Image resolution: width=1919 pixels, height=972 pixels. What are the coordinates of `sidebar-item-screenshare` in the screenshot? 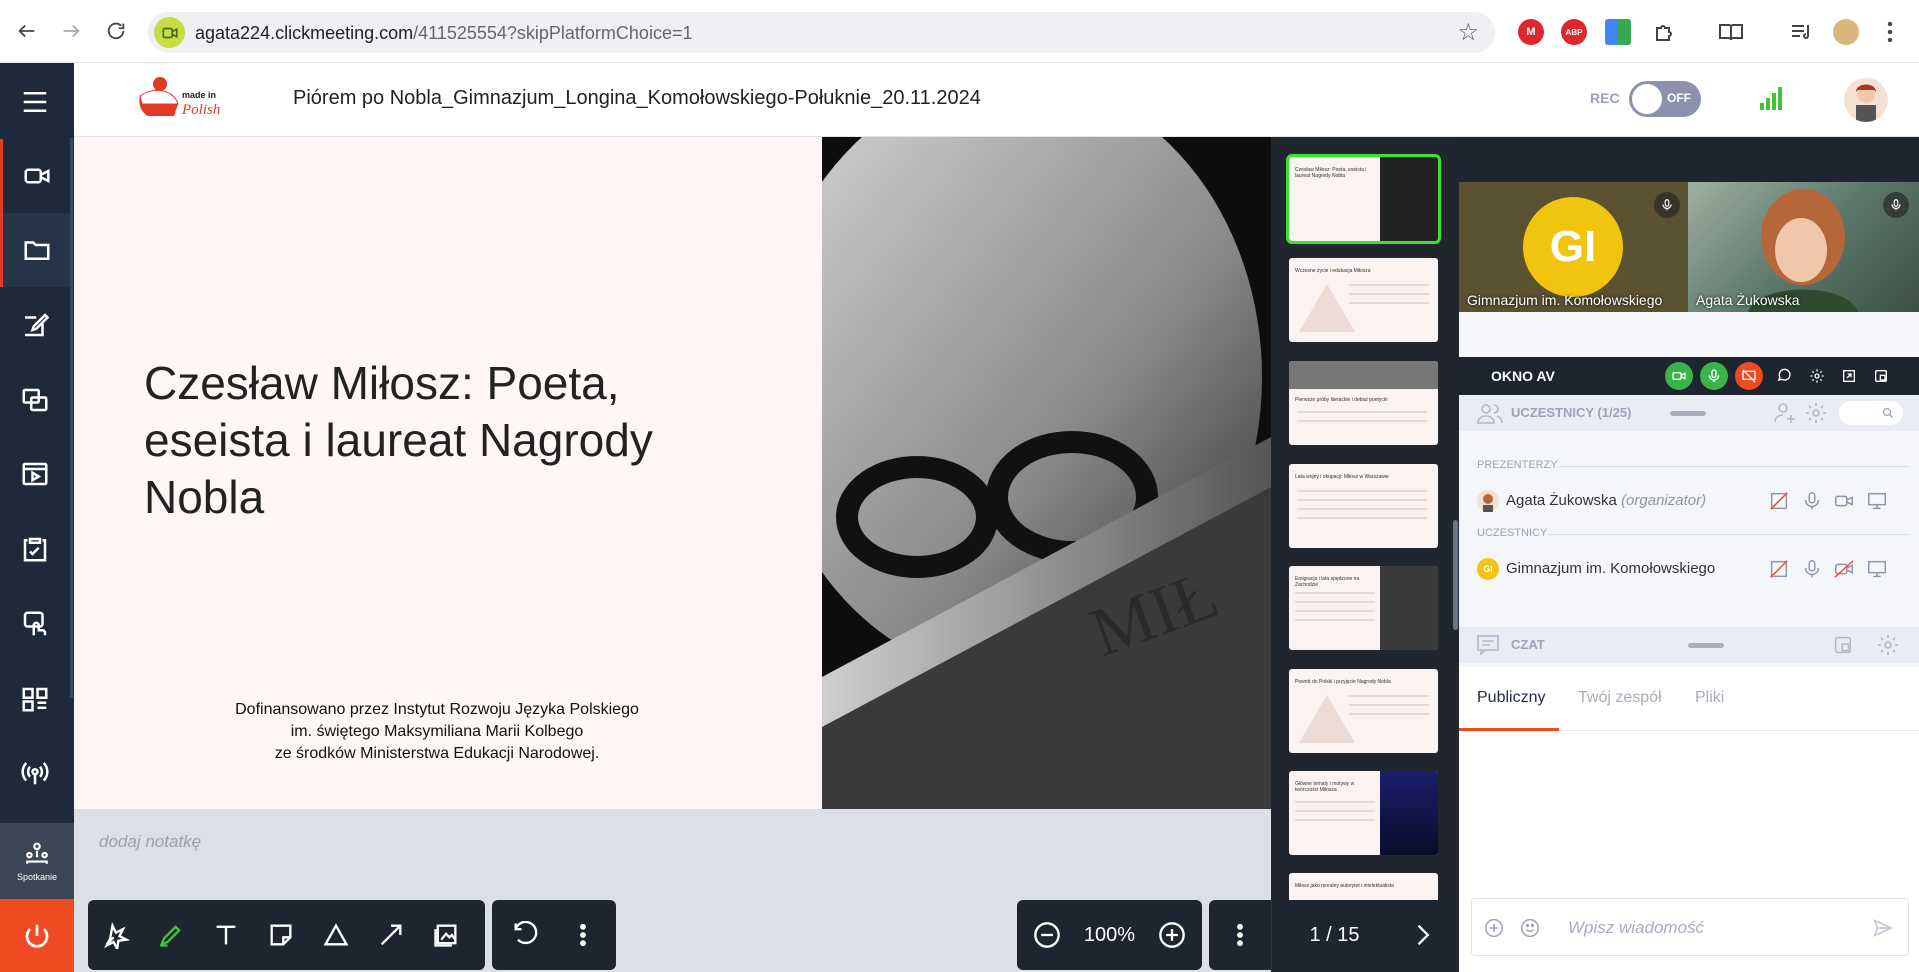 It's located at (35, 400).